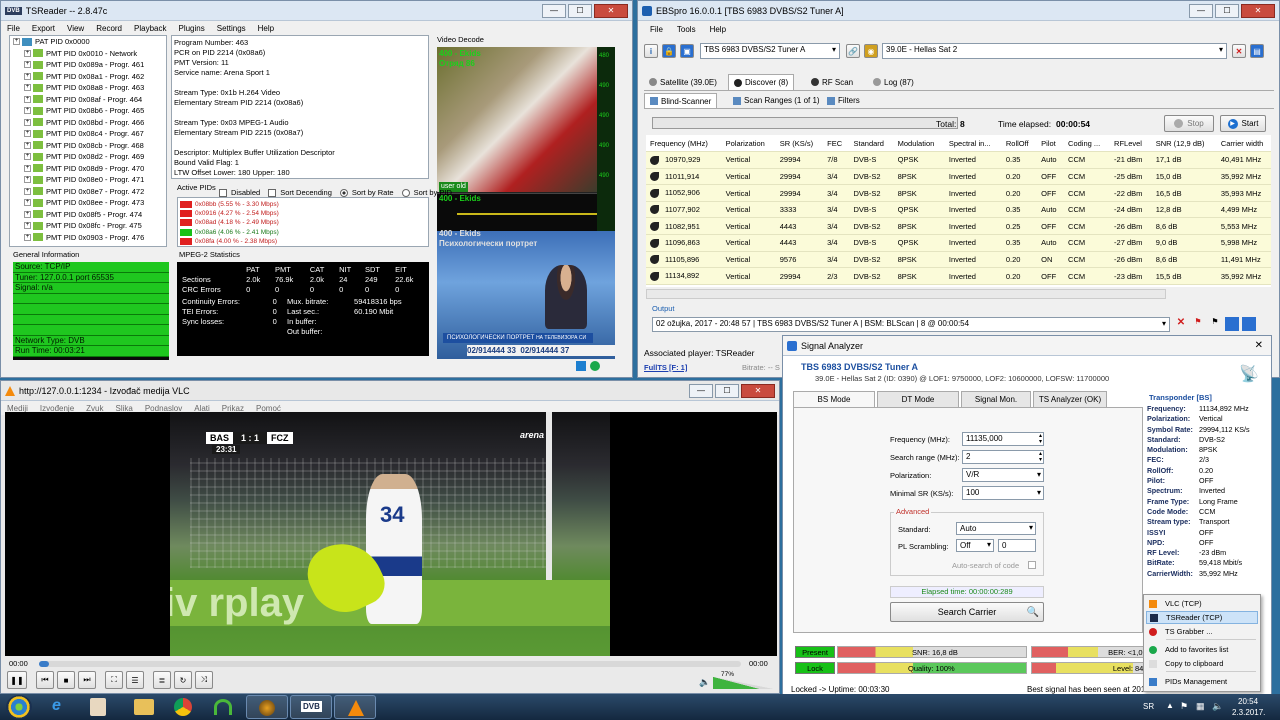  What do you see at coordinates (266, 28) in the screenshot?
I see `menu-item: Help` at bounding box center [266, 28].